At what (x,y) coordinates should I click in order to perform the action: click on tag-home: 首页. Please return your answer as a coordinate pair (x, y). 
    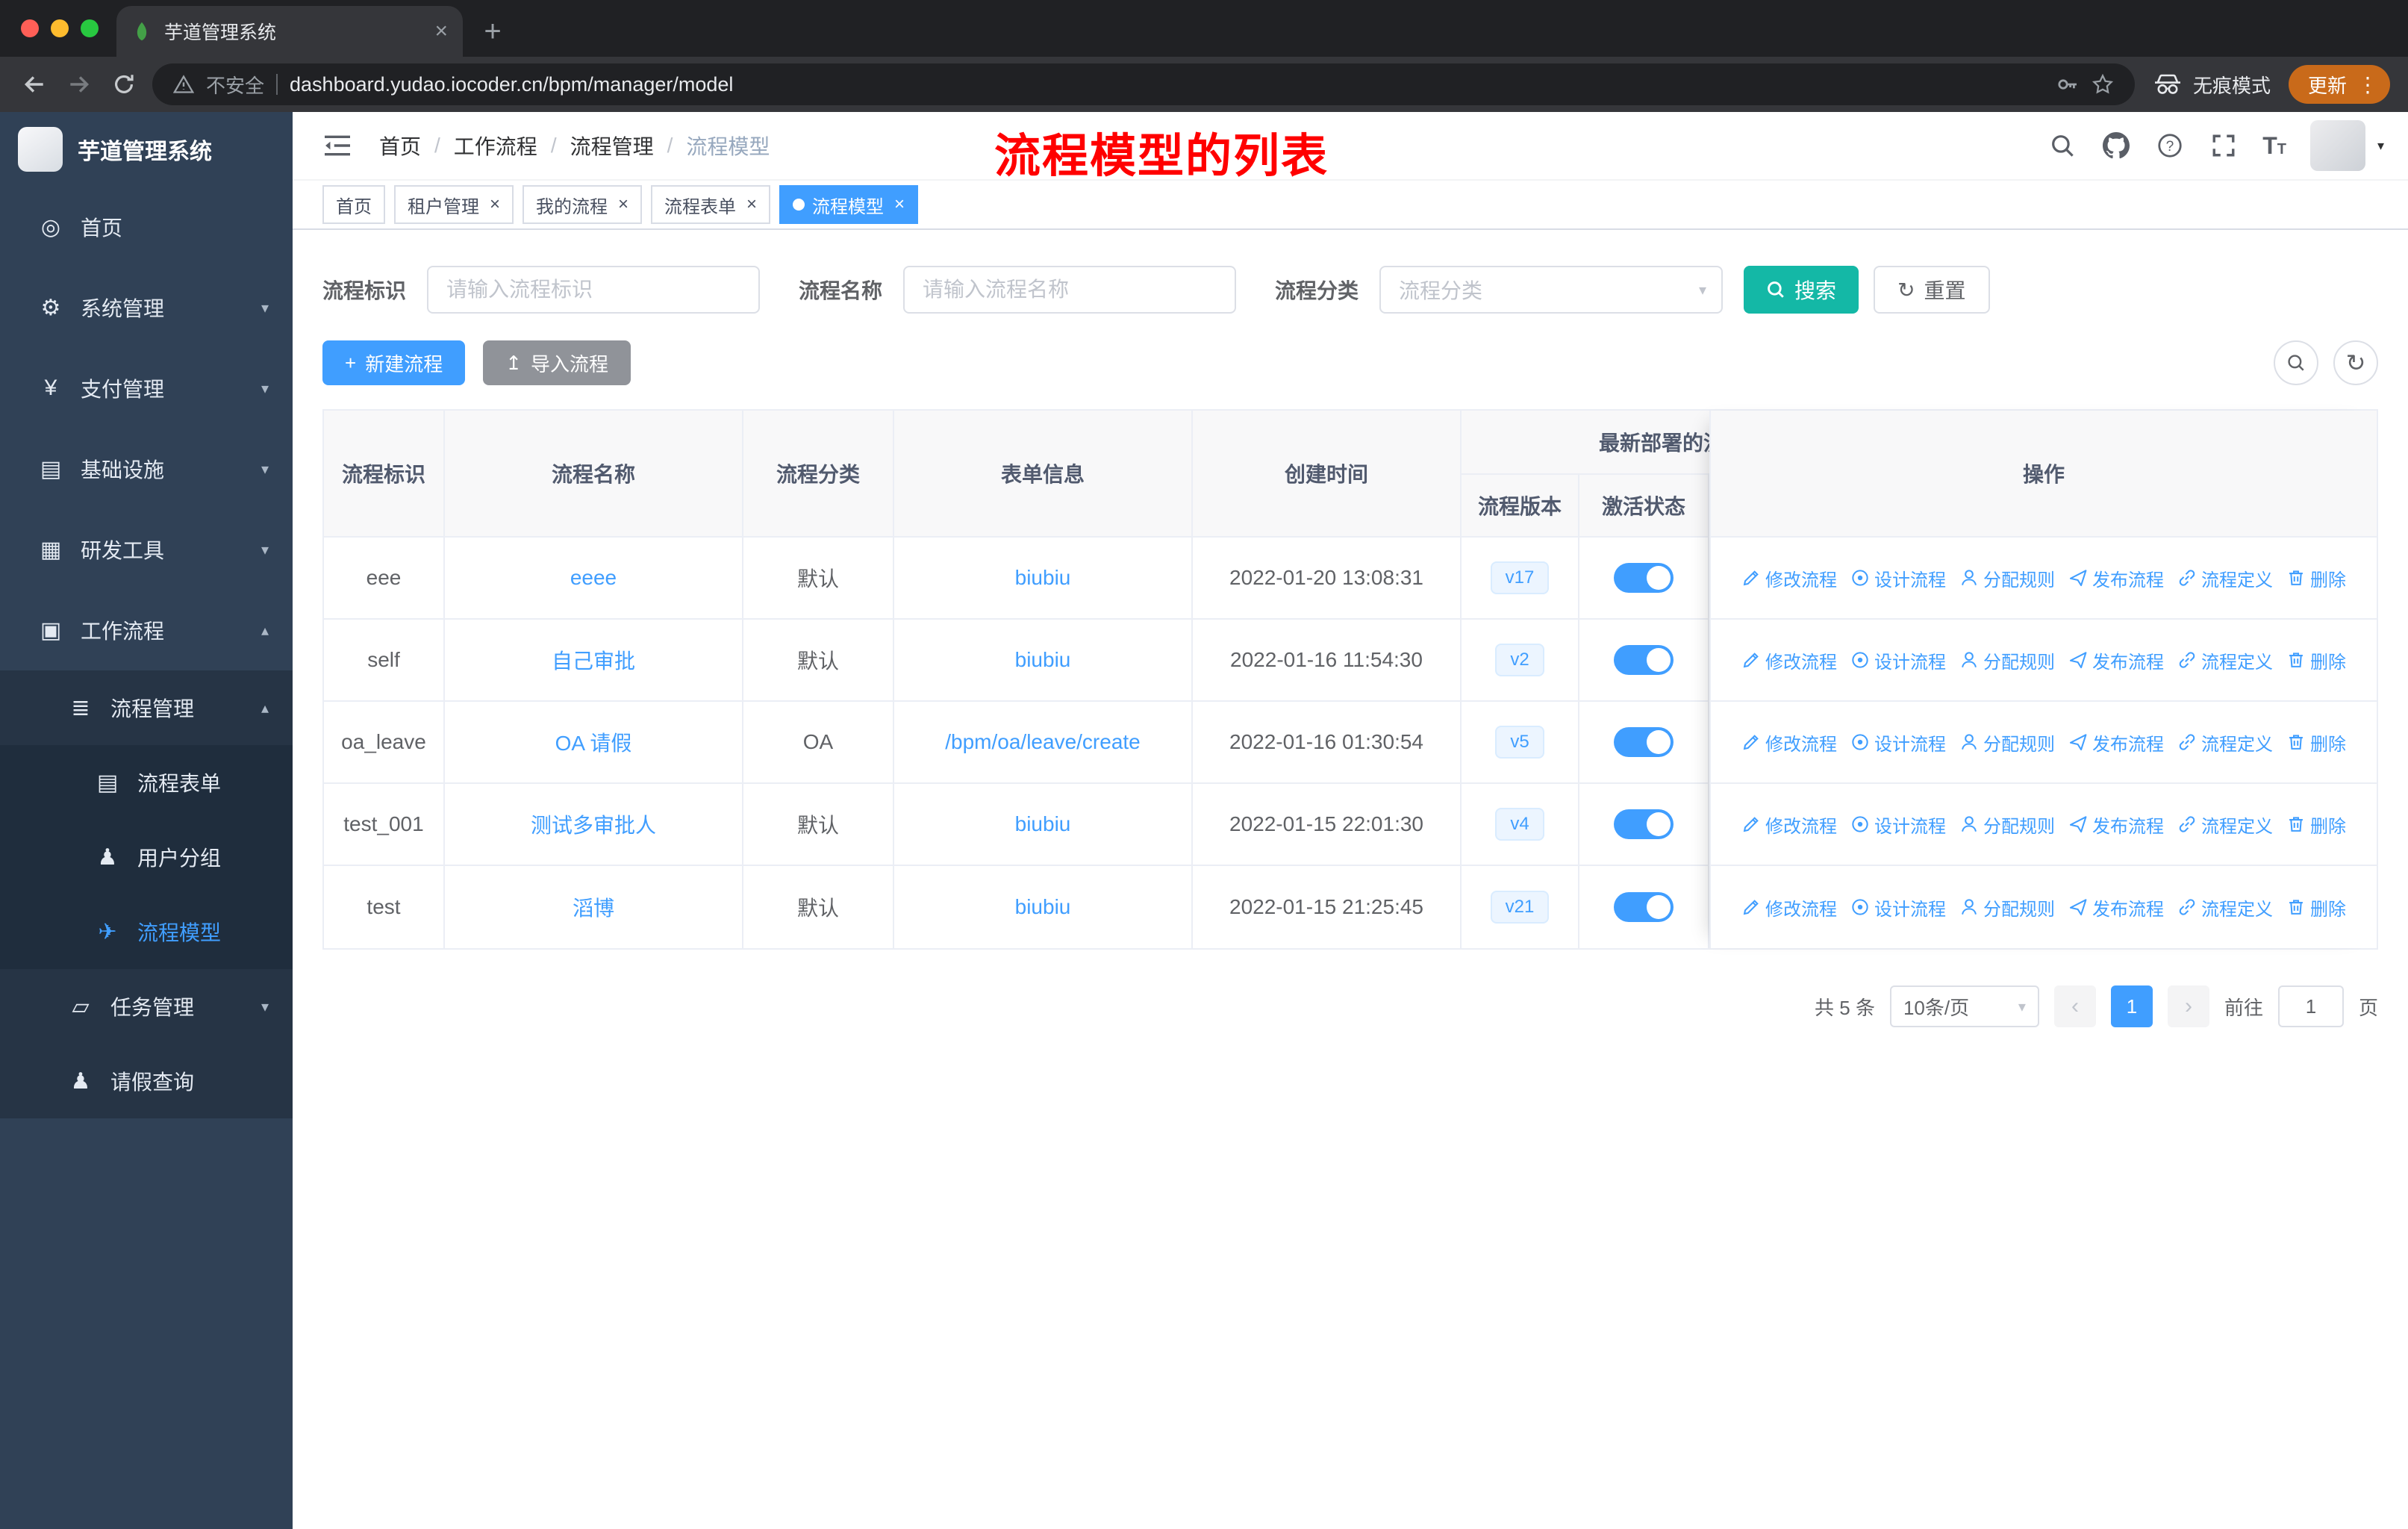
    Looking at the image, I should click on (353, 205).